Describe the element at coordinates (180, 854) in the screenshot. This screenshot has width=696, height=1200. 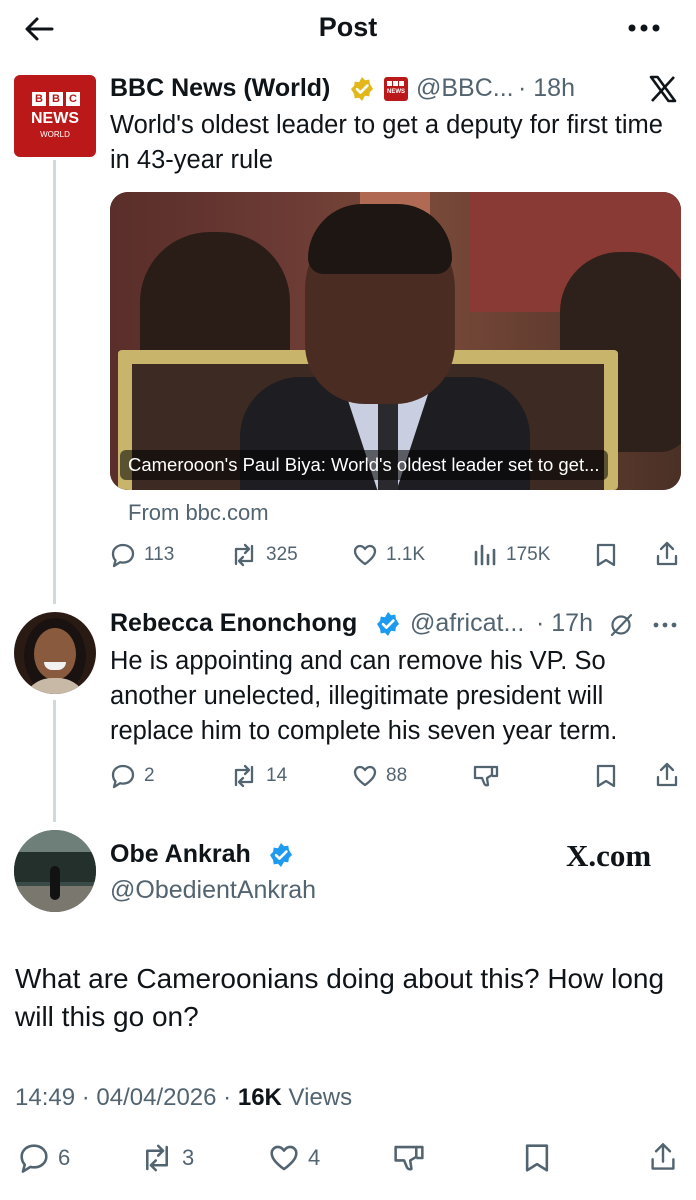
I see `obe-display-name: Obe Ankrah` at that location.